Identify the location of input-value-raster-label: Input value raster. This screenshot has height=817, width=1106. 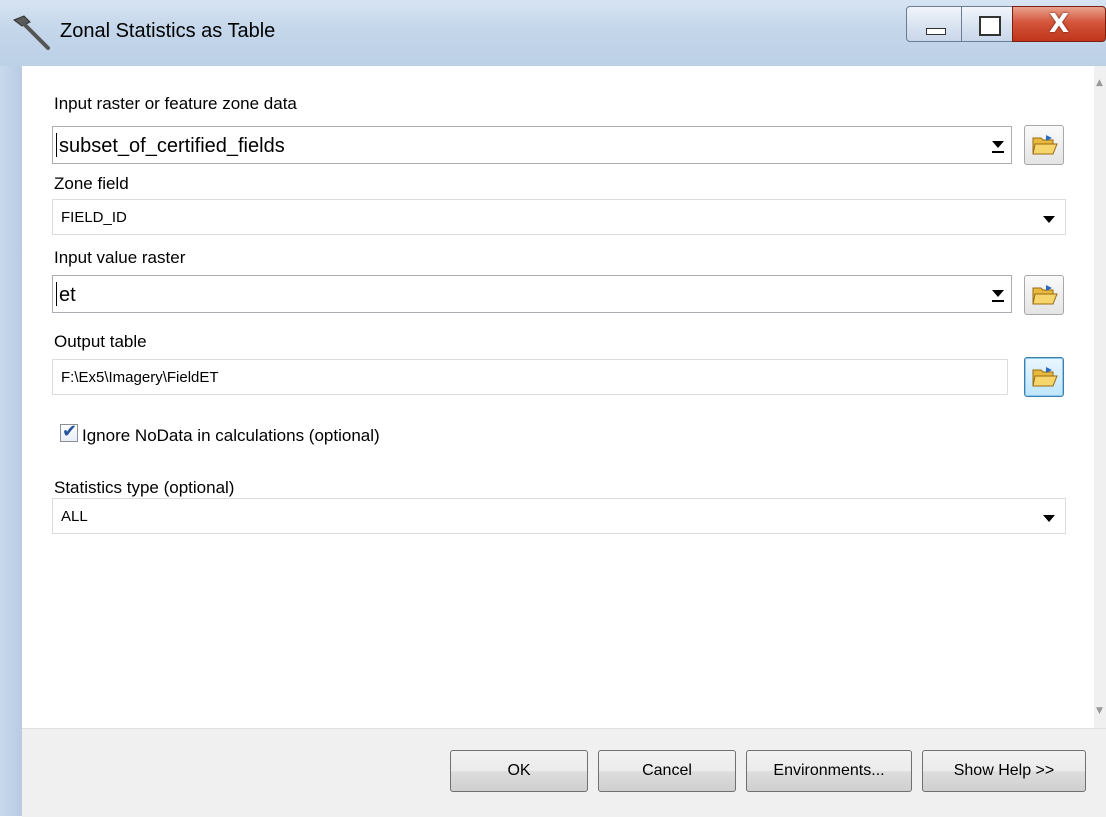
(120, 257).